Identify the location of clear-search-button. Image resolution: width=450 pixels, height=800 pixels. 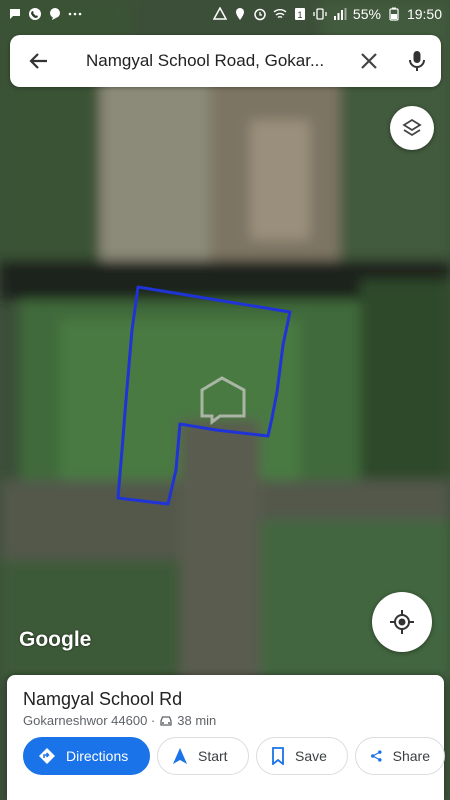
(369, 61).